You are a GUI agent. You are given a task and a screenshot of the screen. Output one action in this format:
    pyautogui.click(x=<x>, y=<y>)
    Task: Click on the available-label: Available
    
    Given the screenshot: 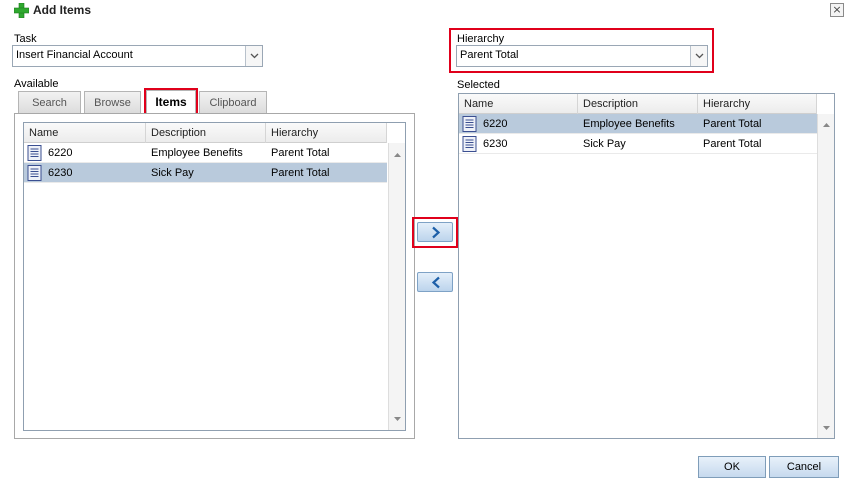 What is the action you would take?
    pyautogui.click(x=36, y=84)
    